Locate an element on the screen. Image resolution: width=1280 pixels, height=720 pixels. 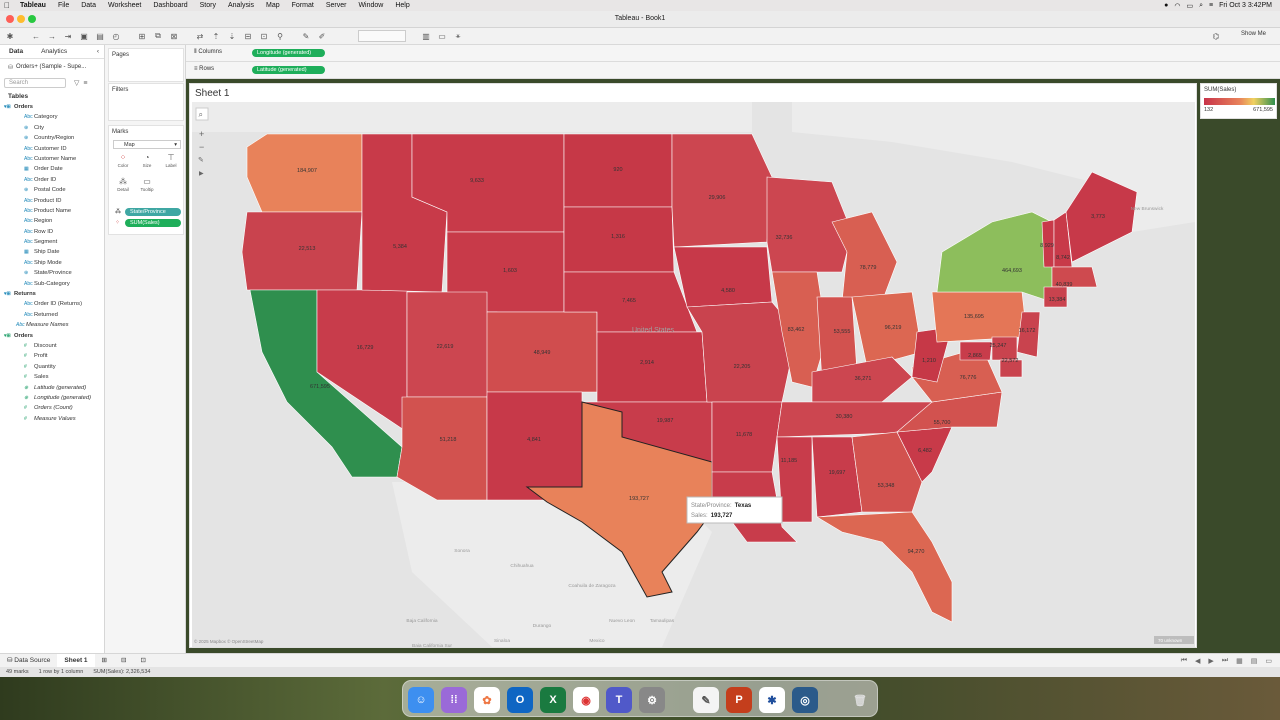
collapse-pane-icon: ‹ is located at coordinates (100, 51).